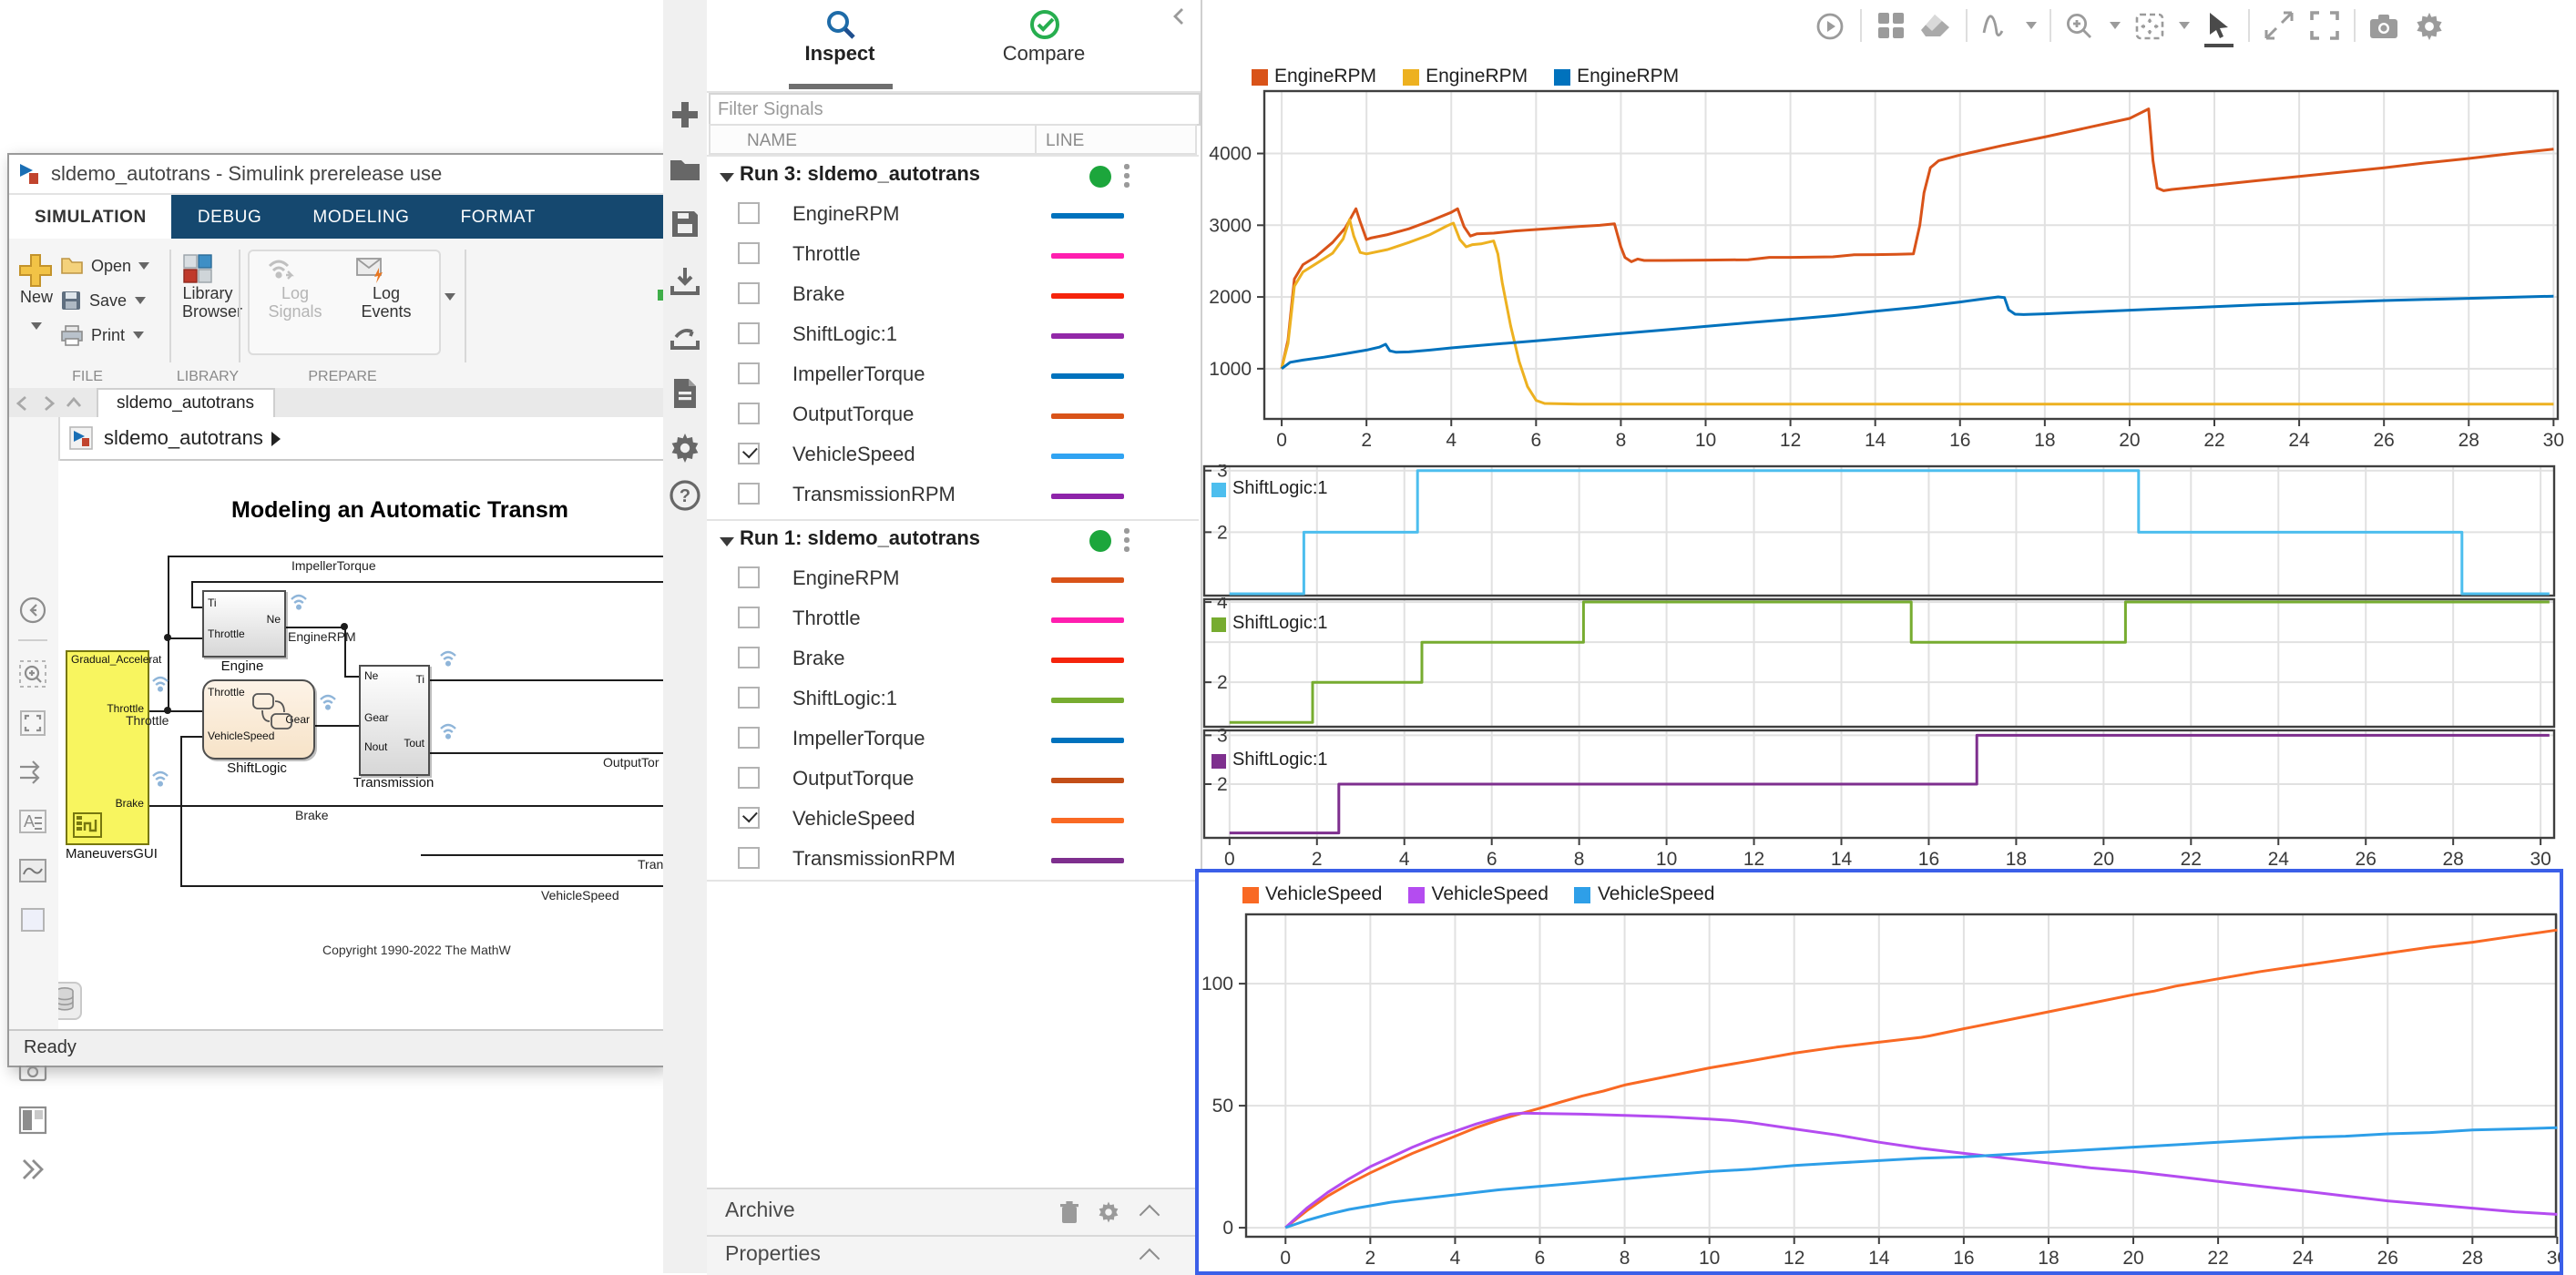 Image resolution: width=2576 pixels, height=1275 pixels. I want to click on collapse-panel-icon, so click(1177, 17).